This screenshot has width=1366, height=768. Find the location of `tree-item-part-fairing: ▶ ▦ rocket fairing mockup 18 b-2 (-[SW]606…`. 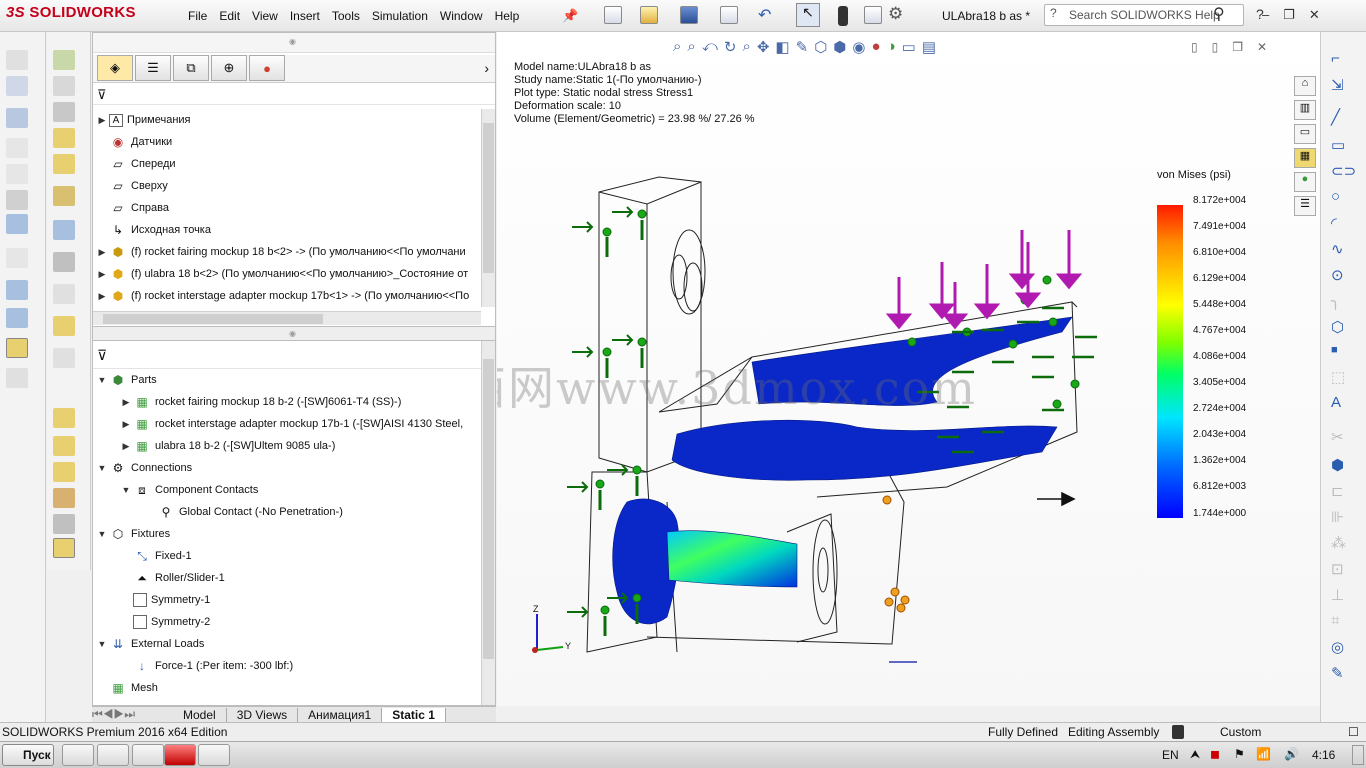

tree-item-part-fairing: ▶ ▦ rocket fairing mockup 18 b-2 (-[SW]606… is located at coordinates (260, 402).